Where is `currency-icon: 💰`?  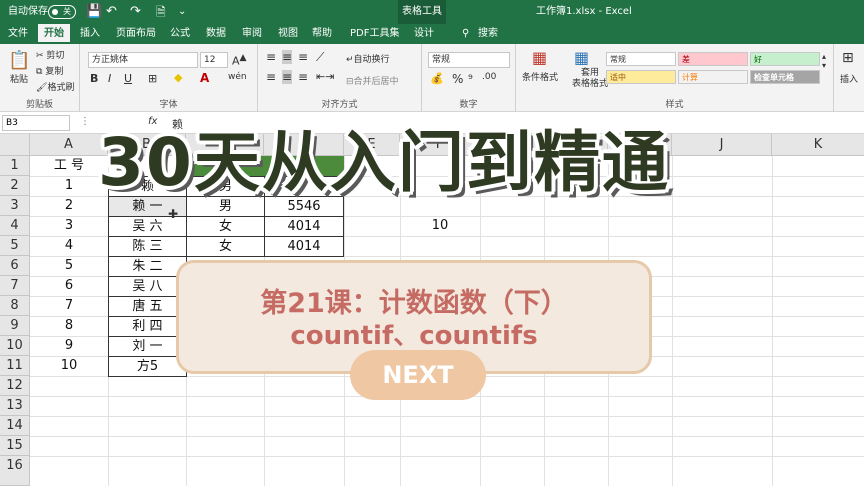
currency-icon: 💰 is located at coordinates (437, 78).